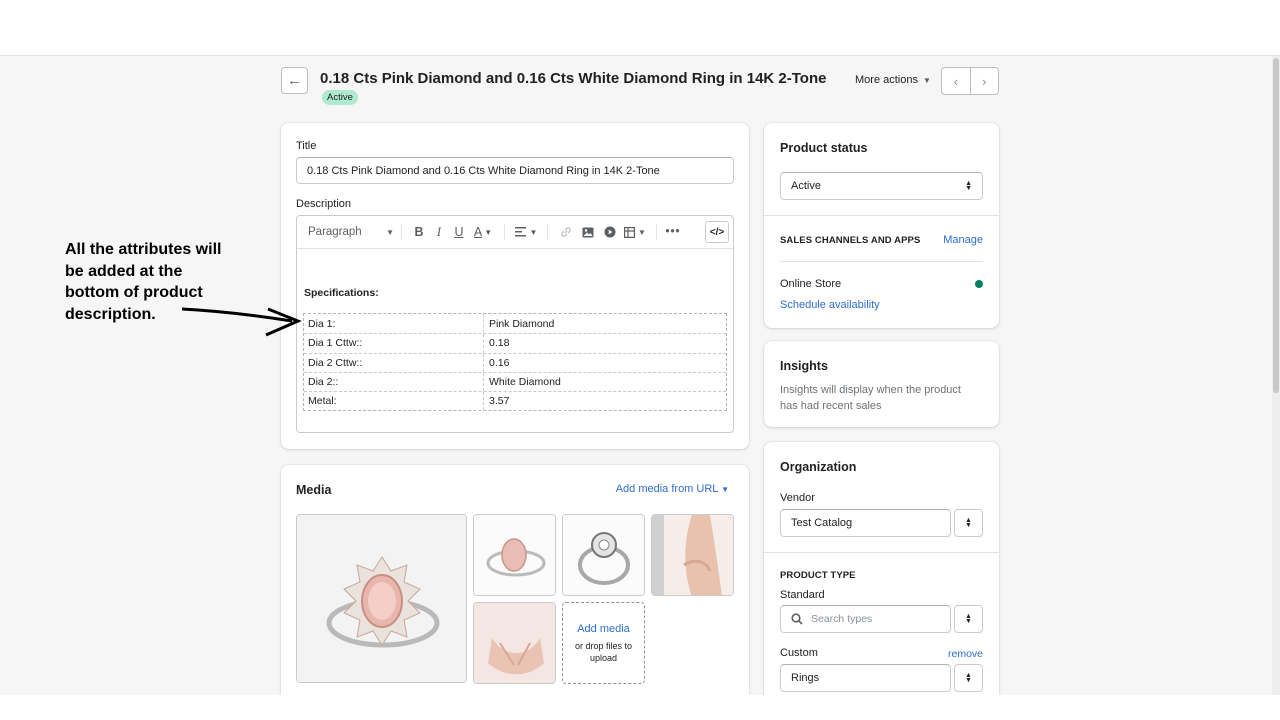 The height and width of the screenshot is (720, 1280). I want to click on select-arrows-icon: ▲ ▼, so click(968, 186).